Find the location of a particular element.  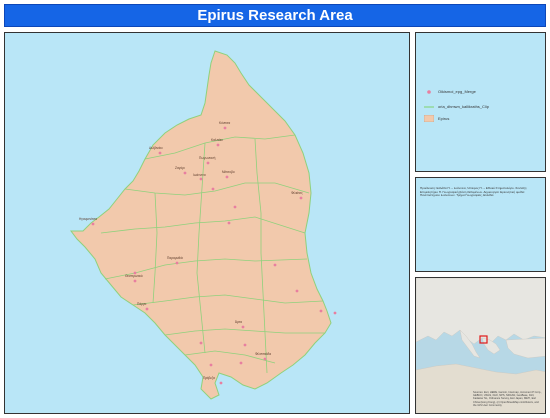

place-label: Ηγουμενίτσα is located at coordinates (88, 219).